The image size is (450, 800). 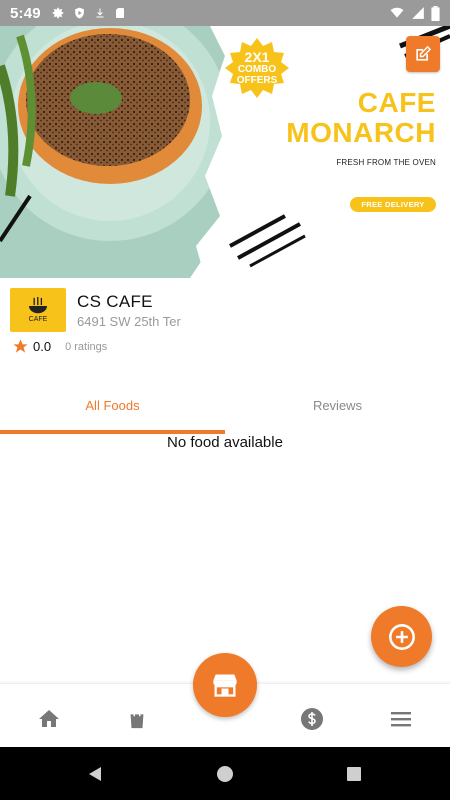 What do you see at coordinates (257, 80) in the screenshot?
I see `combo-line3: OFFERS` at bounding box center [257, 80].